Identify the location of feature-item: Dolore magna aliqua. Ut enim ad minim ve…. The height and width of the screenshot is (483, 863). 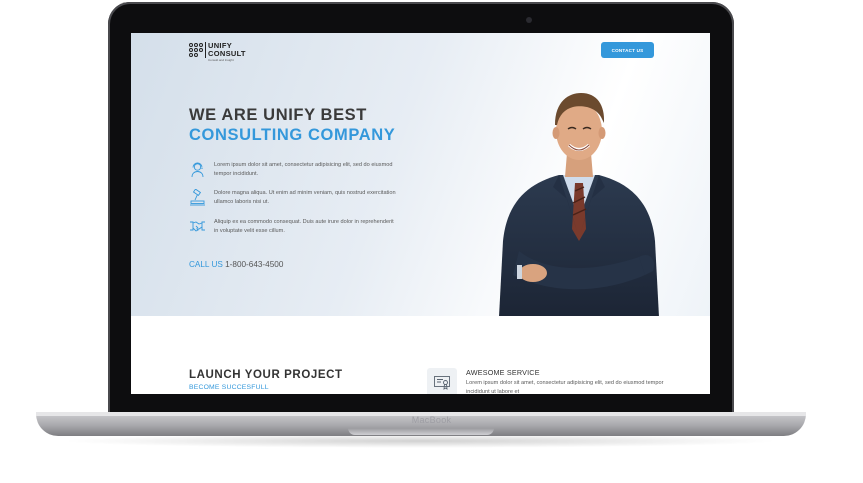
(294, 200).